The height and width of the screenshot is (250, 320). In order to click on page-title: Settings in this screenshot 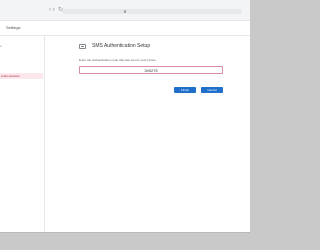, I will do `click(13, 27)`.